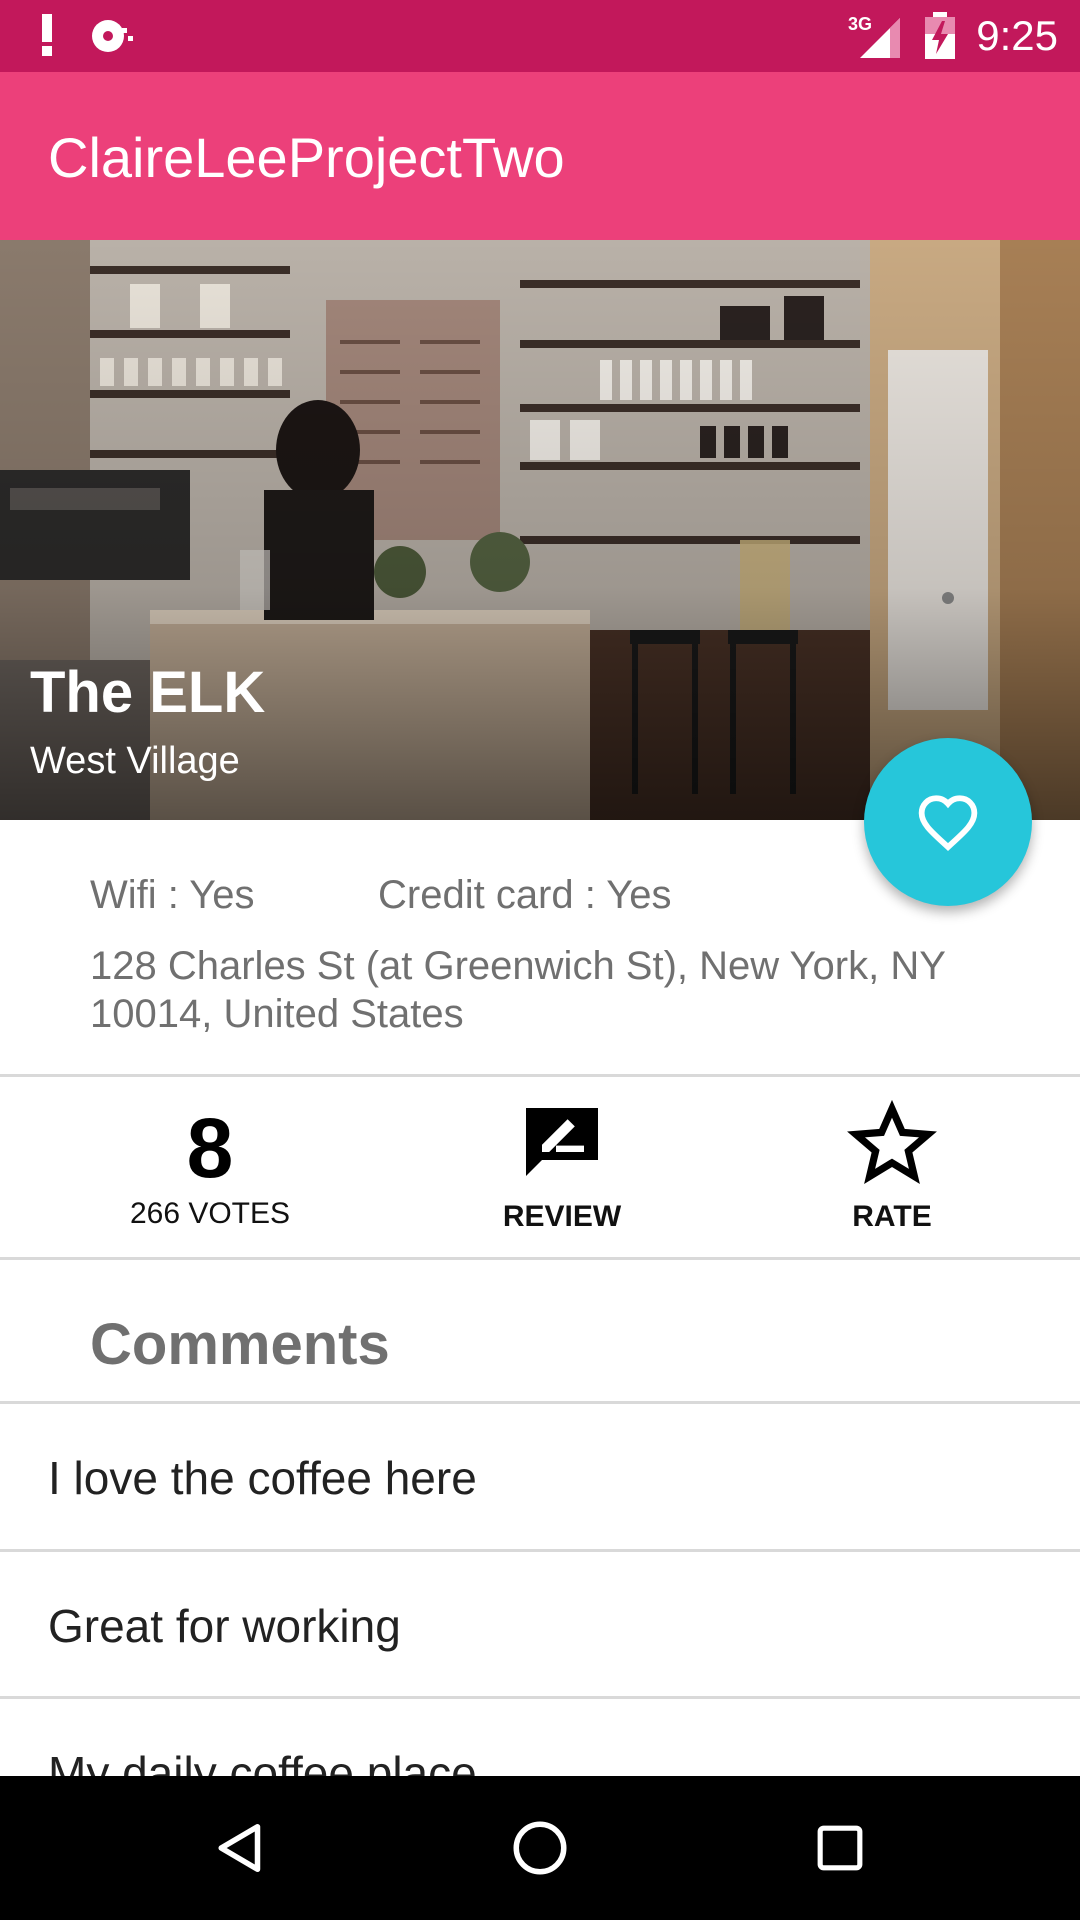  Describe the element at coordinates (540, 36) in the screenshot. I see `status-bar: 3G 9:25` at that location.